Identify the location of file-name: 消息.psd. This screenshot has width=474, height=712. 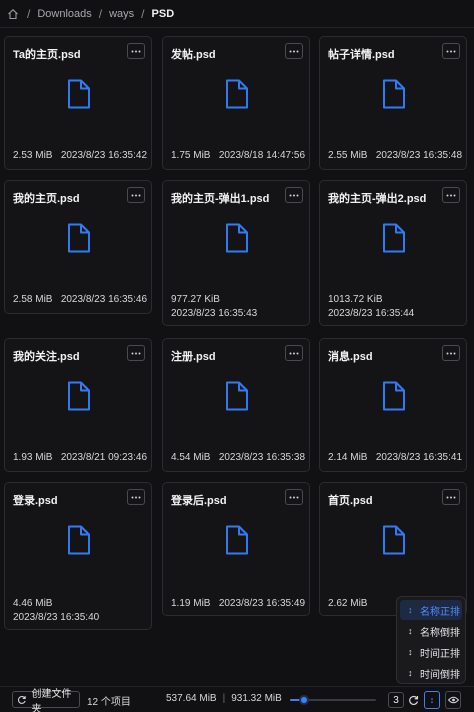
(350, 357).